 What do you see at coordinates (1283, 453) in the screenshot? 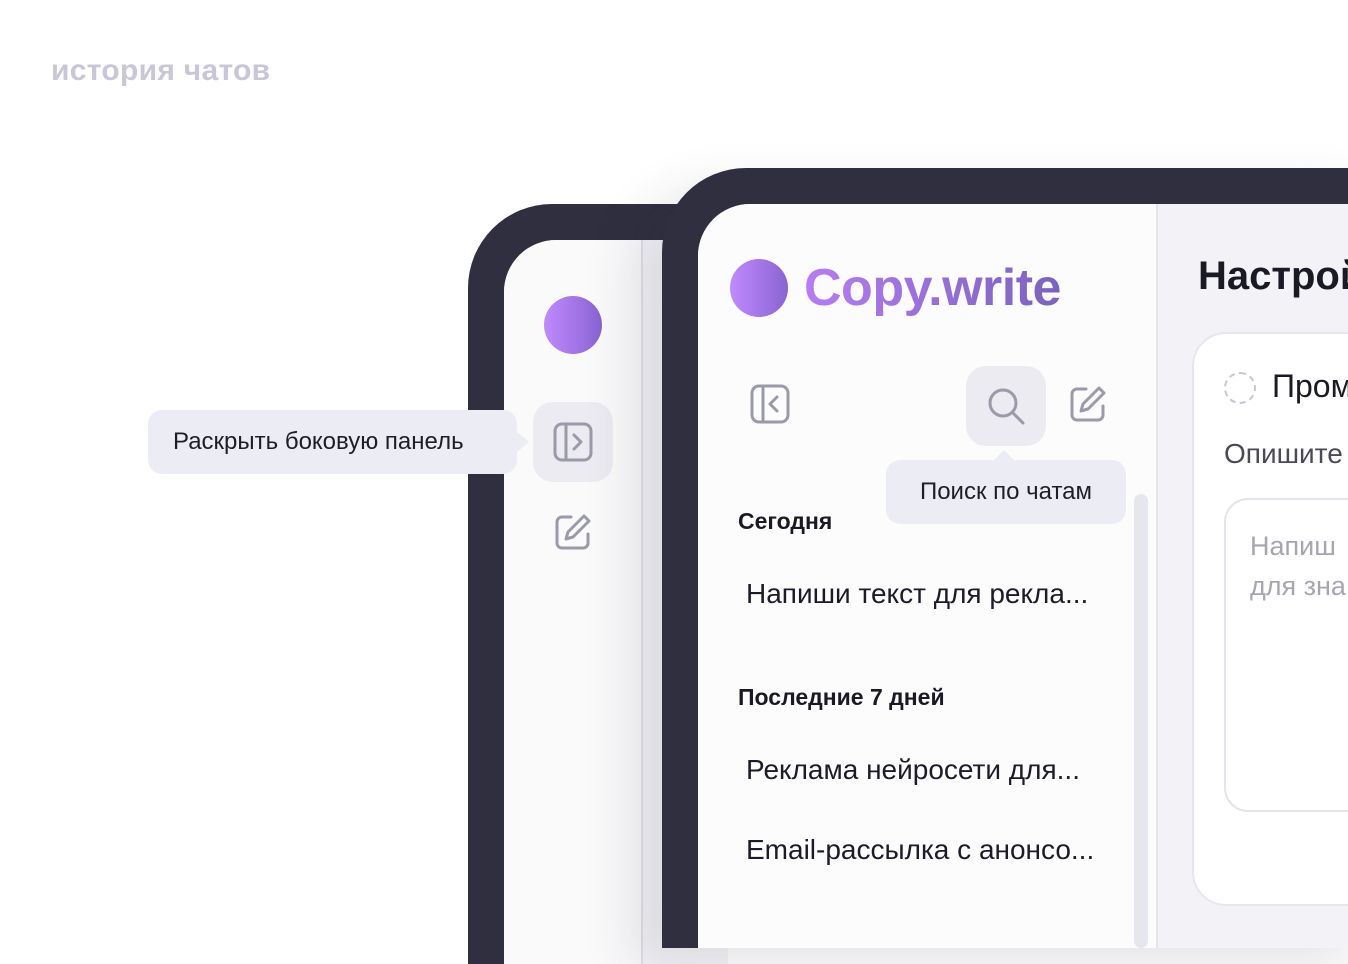
I see `prompt-description-label: Опишите` at bounding box center [1283, 453].